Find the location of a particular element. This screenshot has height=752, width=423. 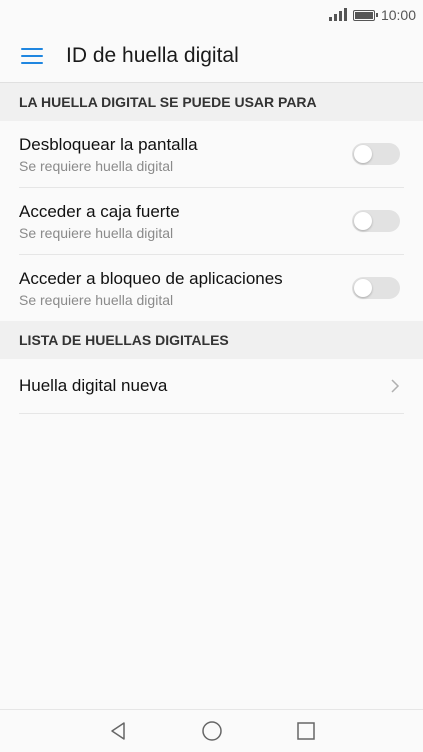

system-nav-bar is located at coordinates (211, 730).